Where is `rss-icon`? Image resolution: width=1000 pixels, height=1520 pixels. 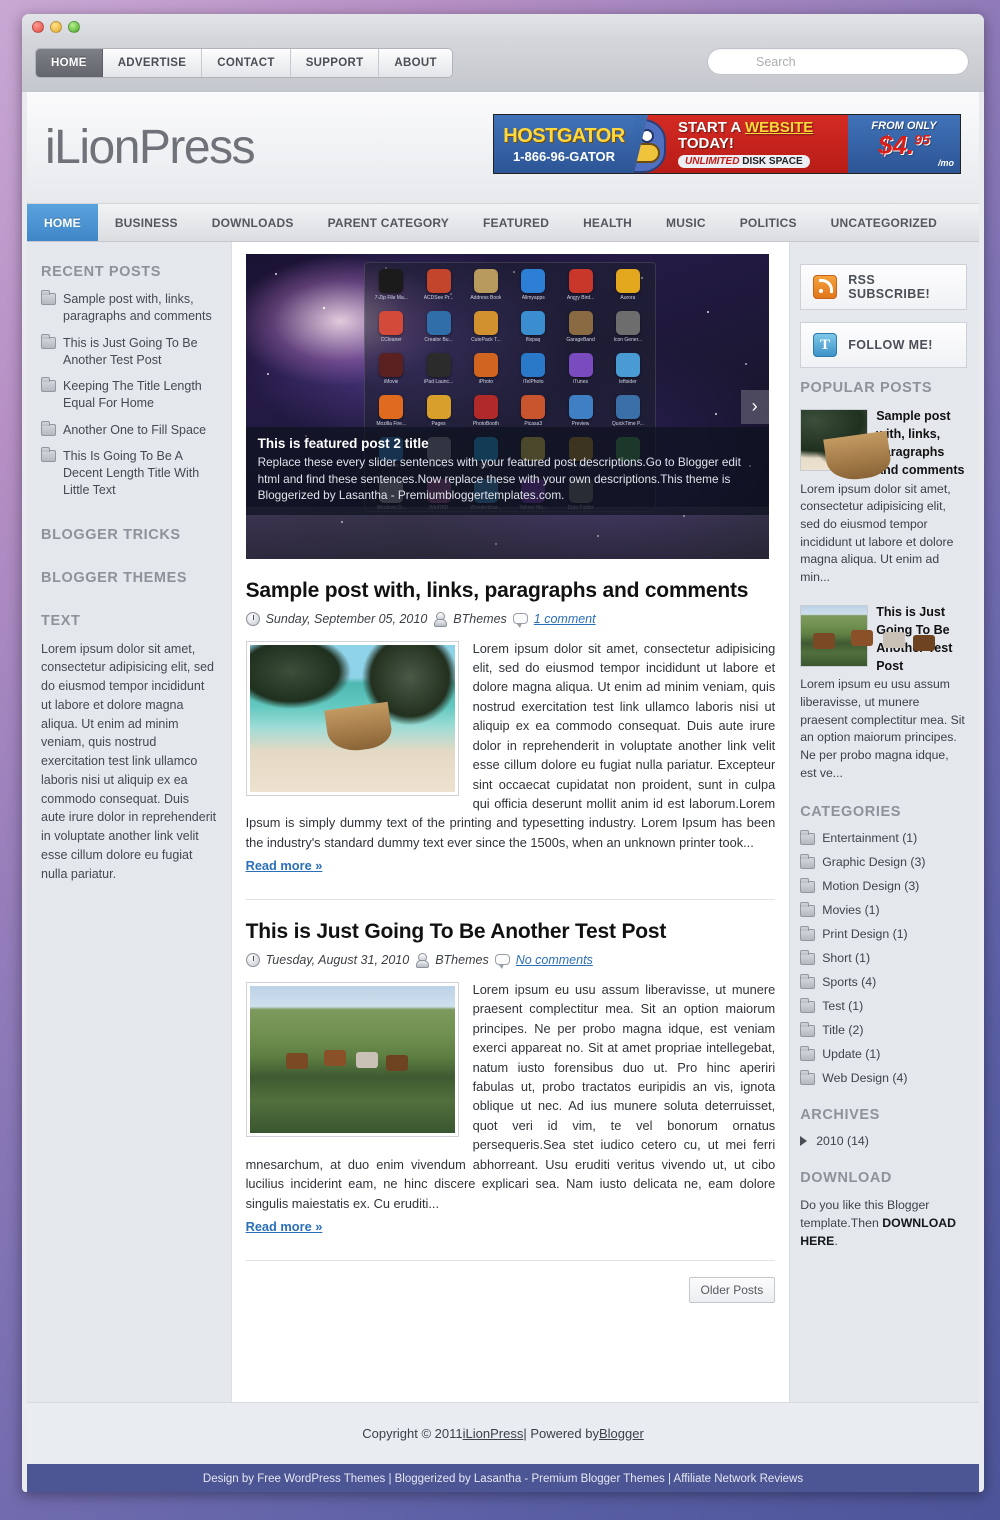
rss-icon is located at coordinates (825, 287).